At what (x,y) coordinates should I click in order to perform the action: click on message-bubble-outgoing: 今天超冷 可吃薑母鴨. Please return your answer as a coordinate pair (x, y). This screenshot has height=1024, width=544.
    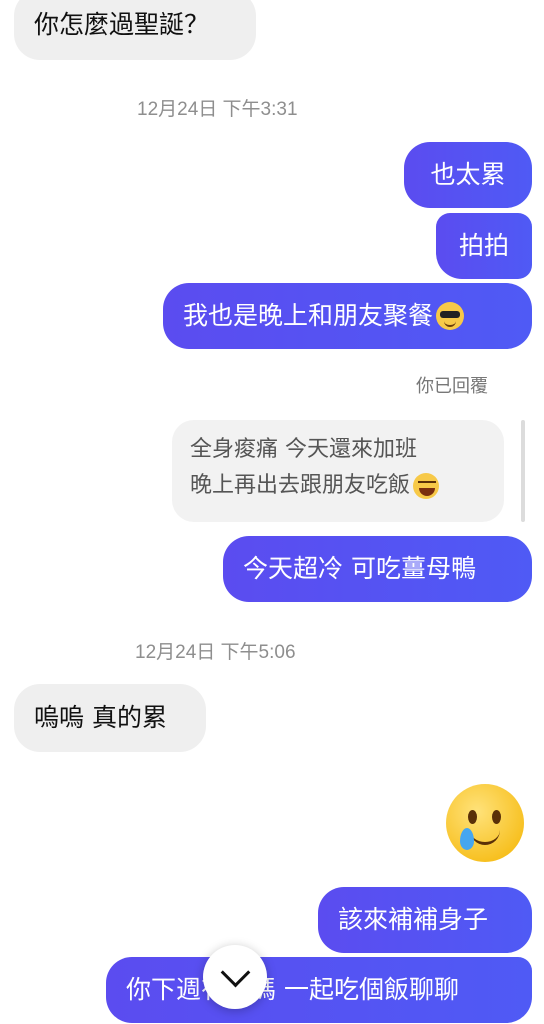
    Looking at the image, I should click on (377, 569).